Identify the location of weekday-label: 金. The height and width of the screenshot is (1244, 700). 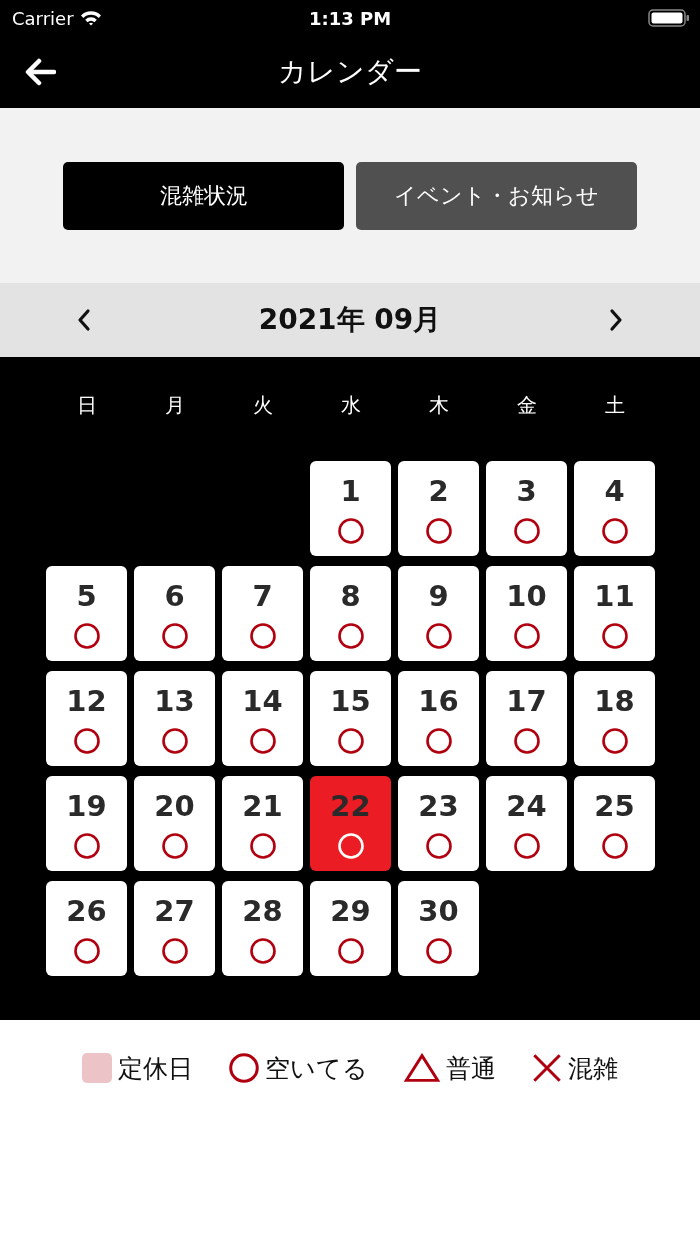
(526, 405).